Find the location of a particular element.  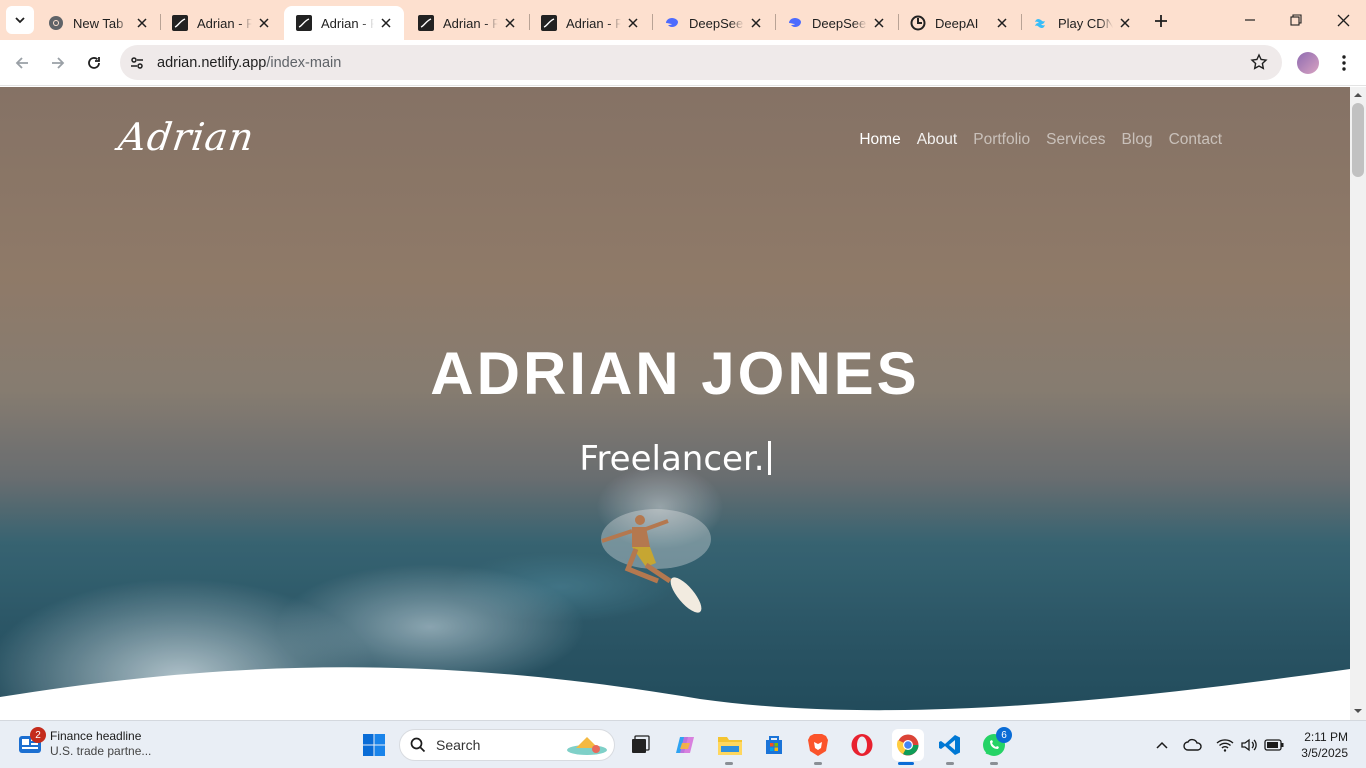

copilot-icon is located at coordinates (686, 745).